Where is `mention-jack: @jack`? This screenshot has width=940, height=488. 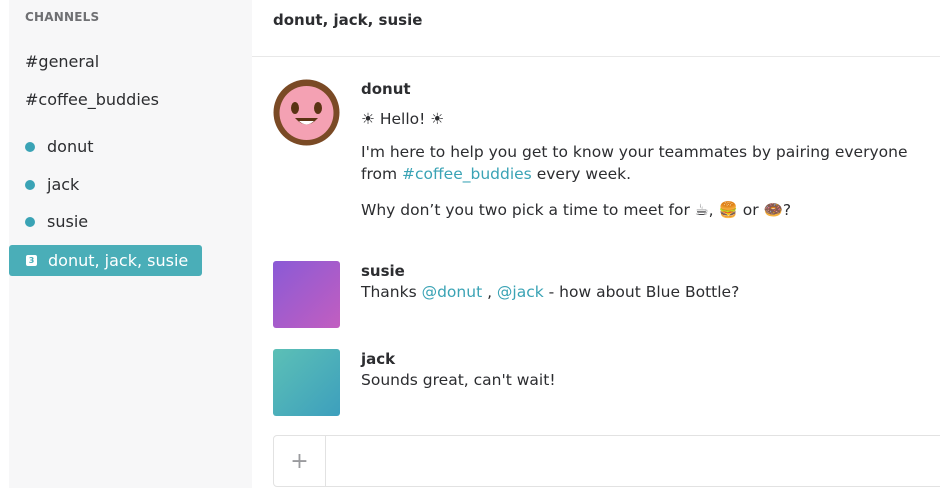
mention-jack: @jack is located at coordinates (520, 292).